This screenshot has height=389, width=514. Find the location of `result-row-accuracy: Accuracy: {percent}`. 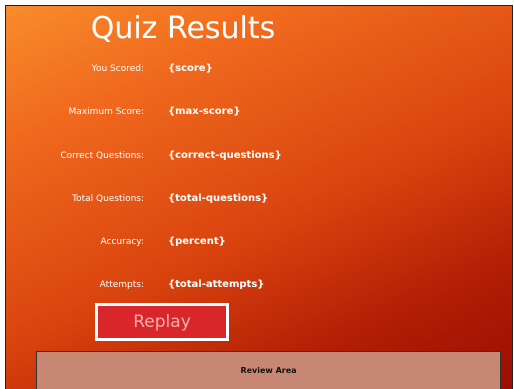

result-row-accuracy: Accuracy: {percent} is located at coordinates (259, 242).